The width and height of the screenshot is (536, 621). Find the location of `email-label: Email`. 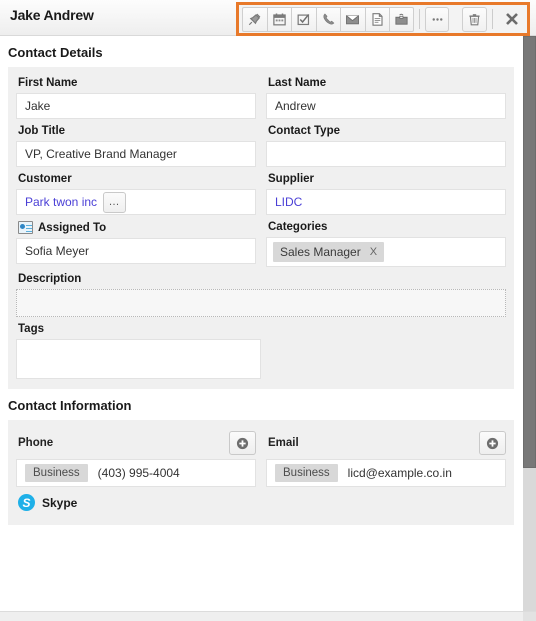

email-label: Email is located at coordinates (283, 443).